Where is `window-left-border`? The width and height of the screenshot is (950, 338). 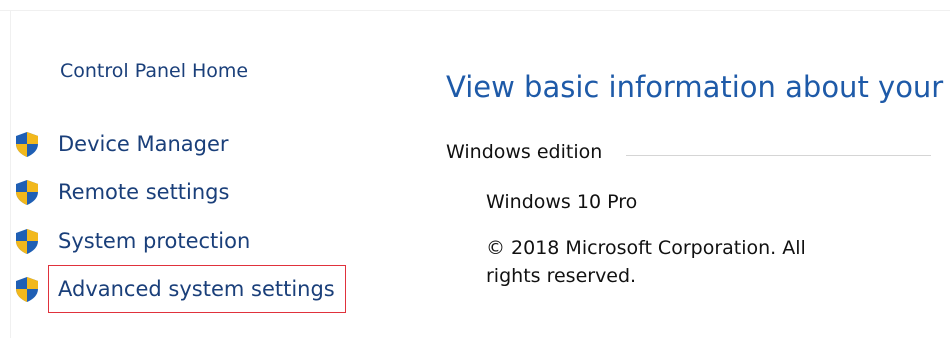
window-left-border is located at coordinates (10, 174).